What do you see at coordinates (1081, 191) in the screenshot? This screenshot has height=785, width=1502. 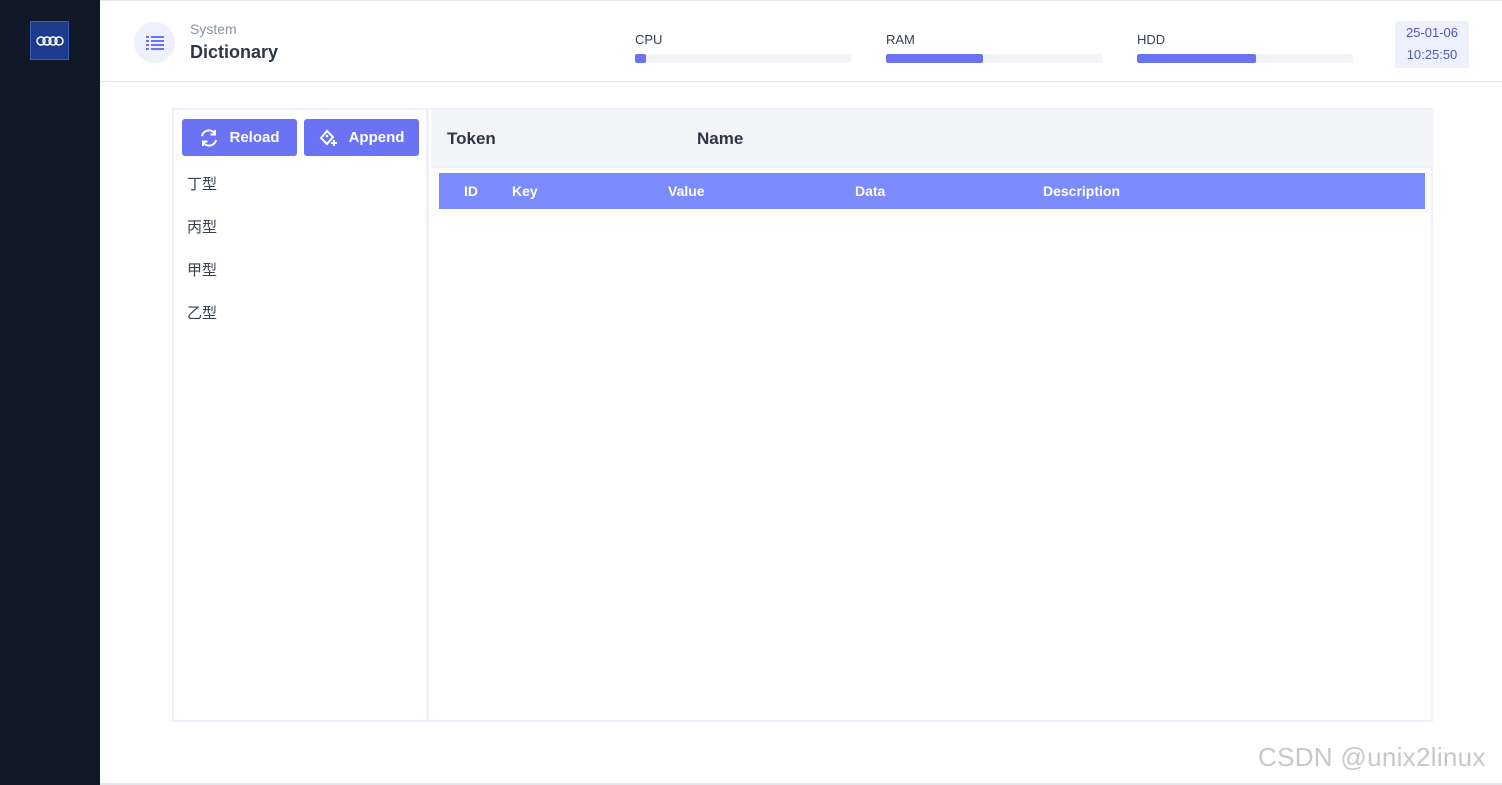 I see `column-header-description: Description` at bounding box center [1081, 191].